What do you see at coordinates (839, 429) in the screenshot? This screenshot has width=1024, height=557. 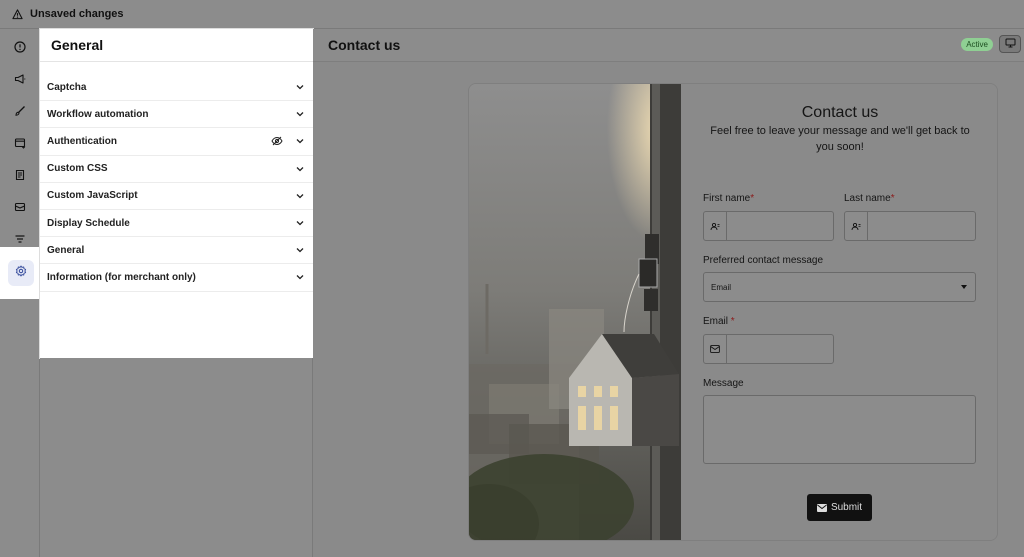 I see `message-textarea` at bounding box center [839, 429].